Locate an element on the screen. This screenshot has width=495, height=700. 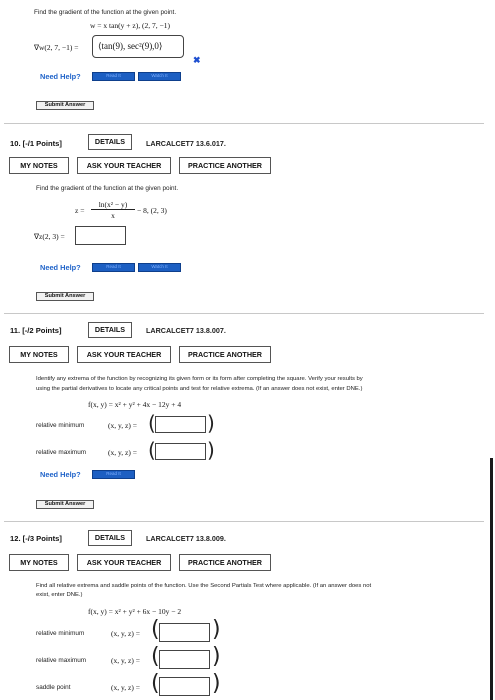
q10-read-it-button: Read It is located at coordinates (113, 267).